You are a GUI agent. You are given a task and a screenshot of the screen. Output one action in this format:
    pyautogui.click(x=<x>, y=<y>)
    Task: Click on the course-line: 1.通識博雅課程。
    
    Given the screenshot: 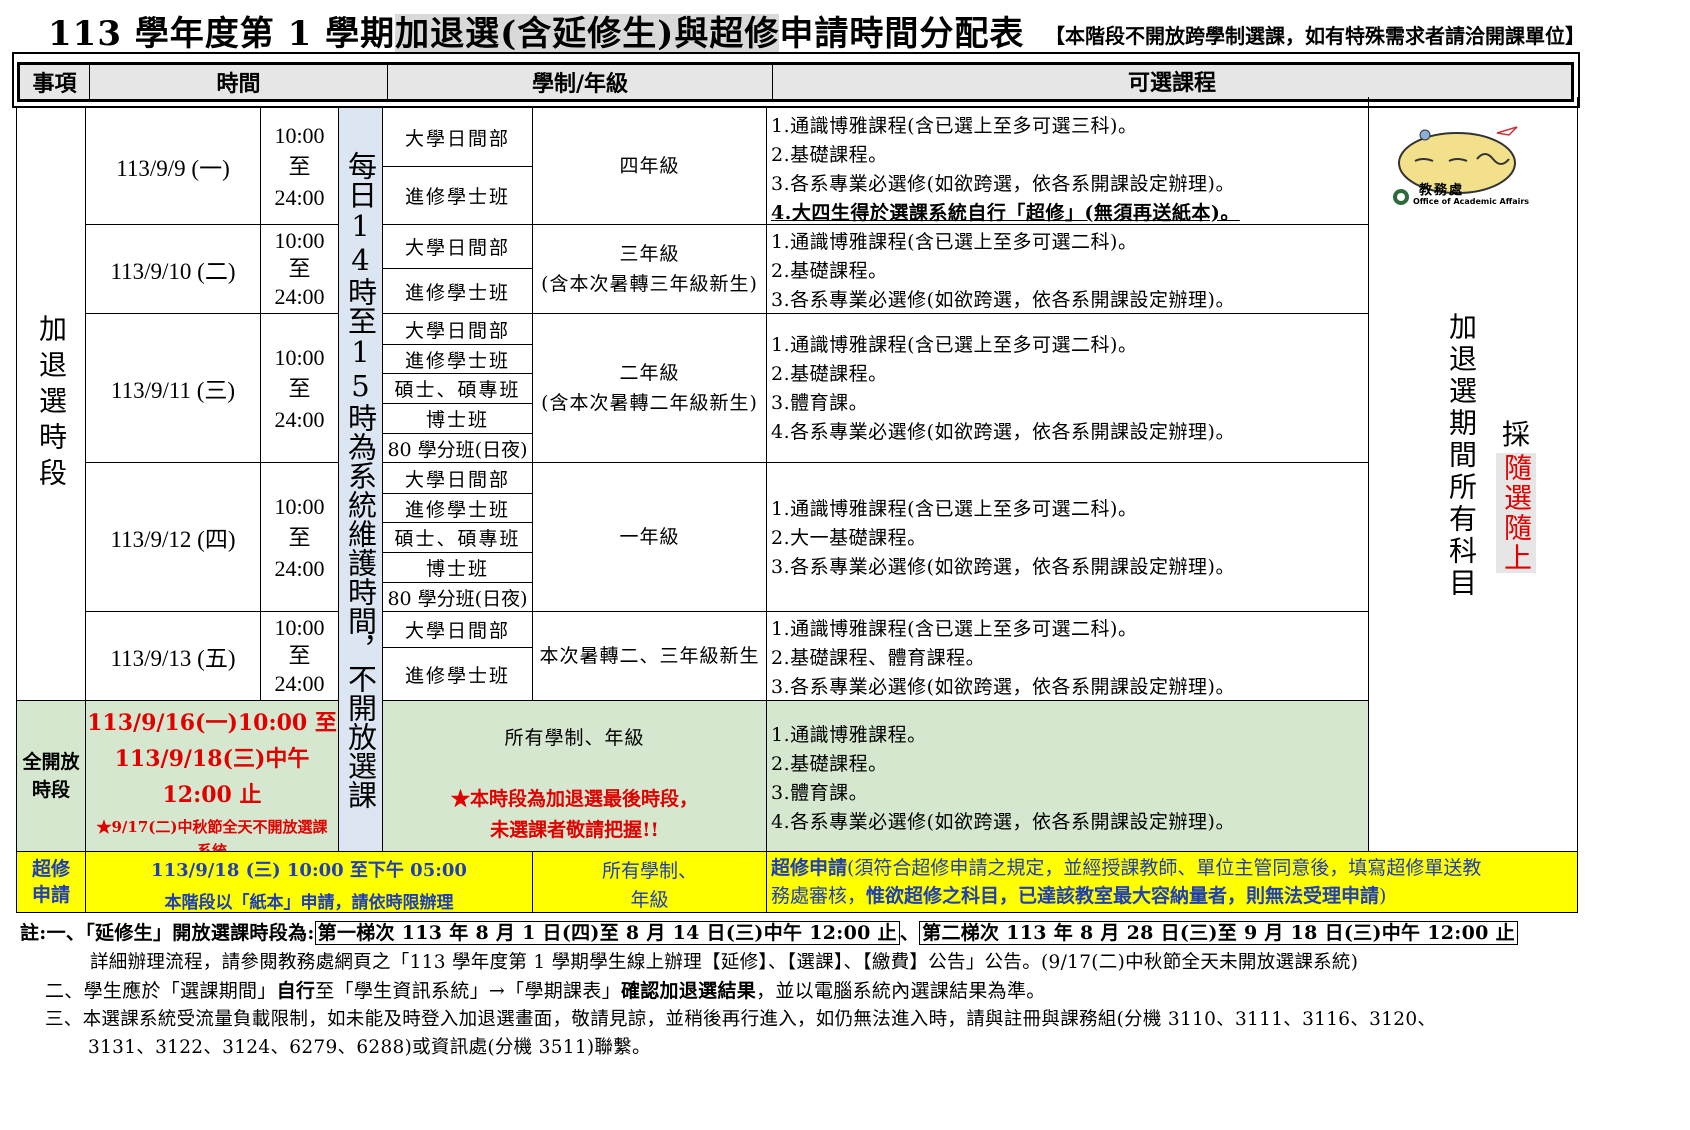 What is the action you would take?
    pyautogui.click(x=849, y=735)
    